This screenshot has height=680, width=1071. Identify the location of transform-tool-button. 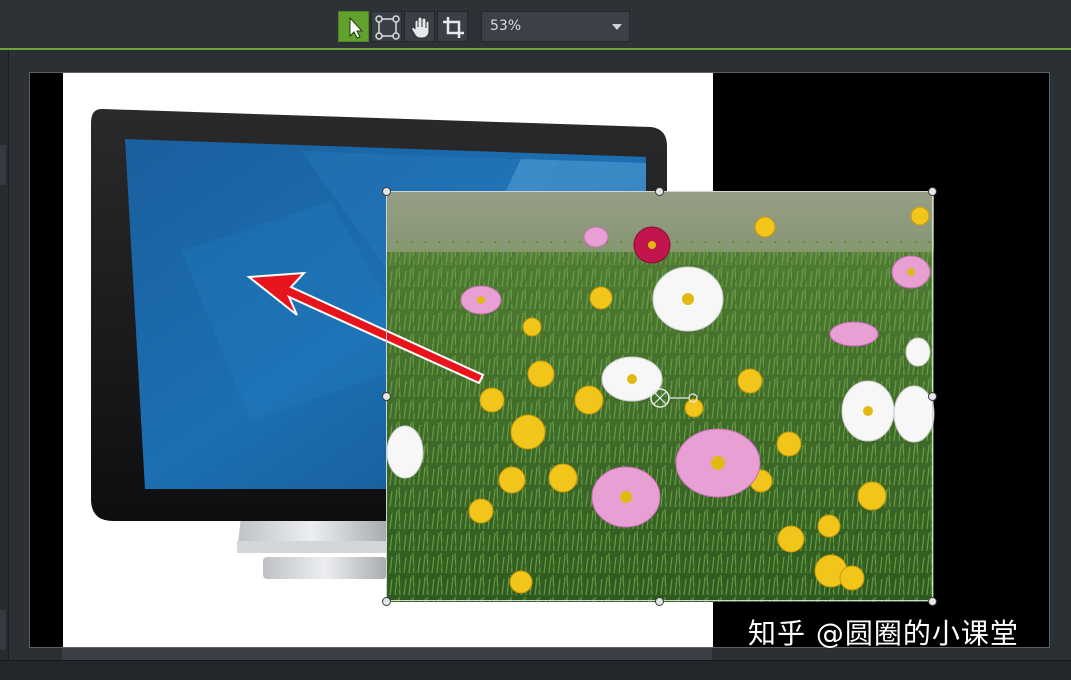
(386, 26).